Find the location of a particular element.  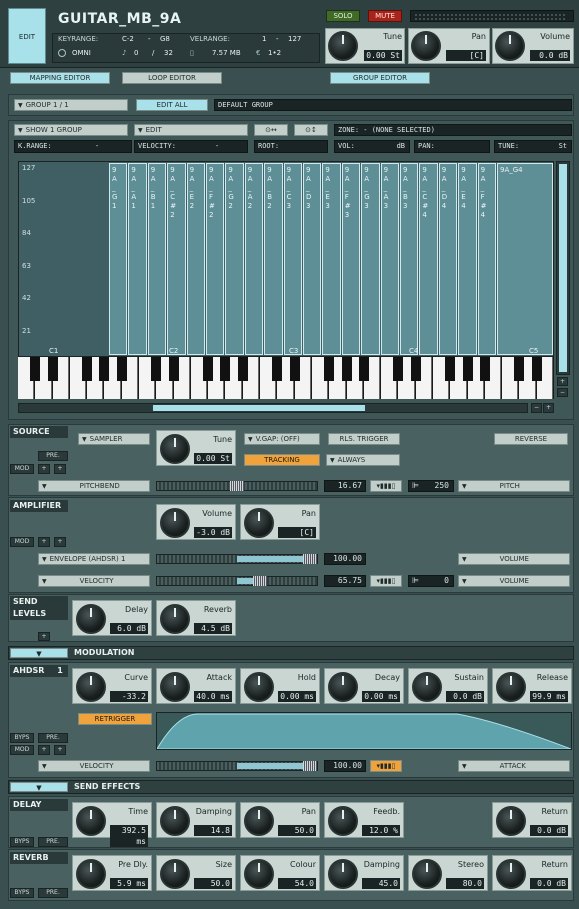

reverb-colour-value: 54.0 is located at coordinates (297, 883).